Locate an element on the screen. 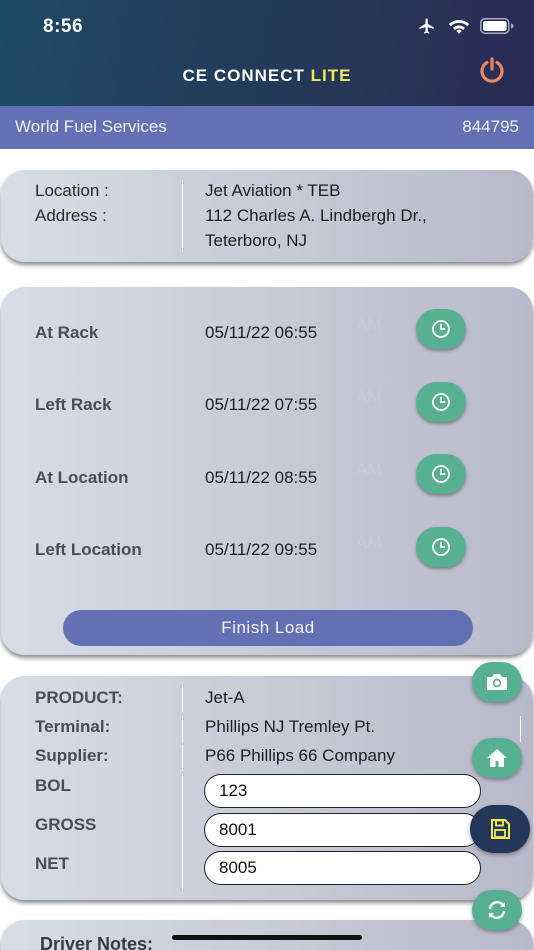 The image size is (534, 950). net-input: 8005 is located at coordinates (342, 868).